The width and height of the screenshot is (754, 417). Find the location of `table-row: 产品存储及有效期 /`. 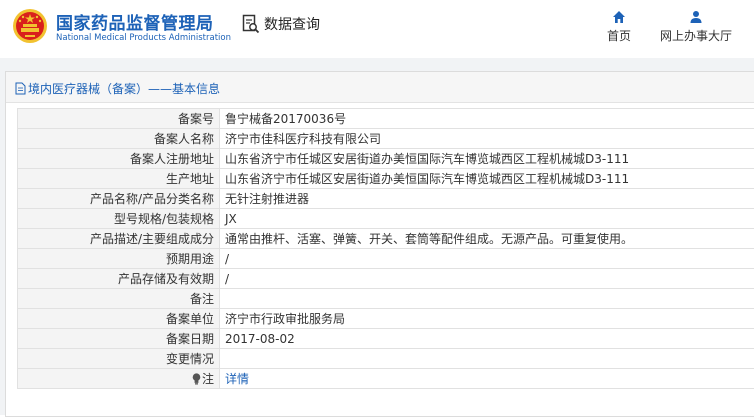

table-row: 产品存储及有效期 / is located at coordinates (386, 279).